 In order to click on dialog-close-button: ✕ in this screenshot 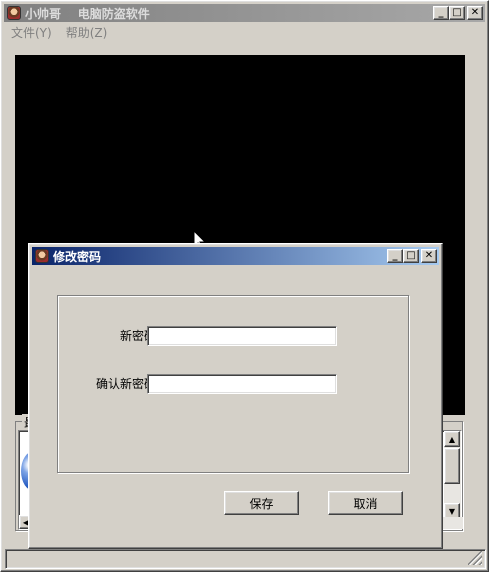, I will do `click(429, 256)`.